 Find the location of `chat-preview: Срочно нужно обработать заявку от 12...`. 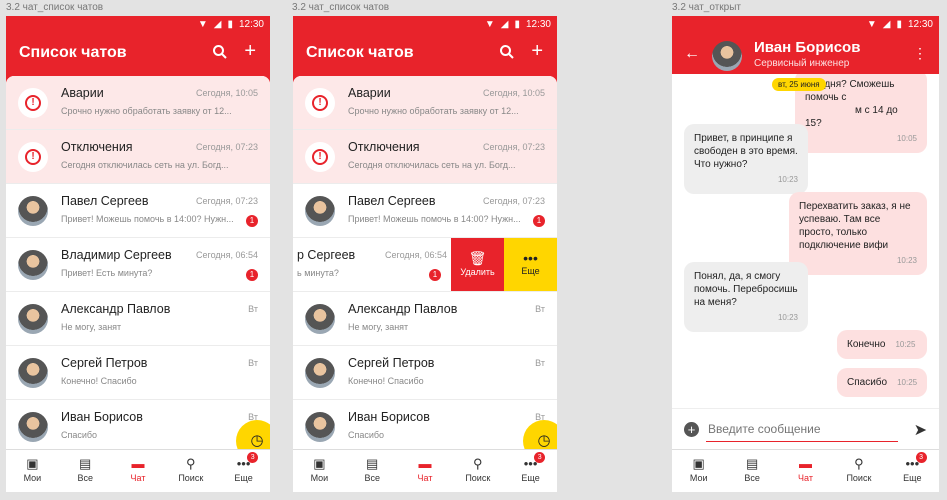

chat-preview: Срочно нужно обработать заявку от 12... is located at coordinates (433, 111).